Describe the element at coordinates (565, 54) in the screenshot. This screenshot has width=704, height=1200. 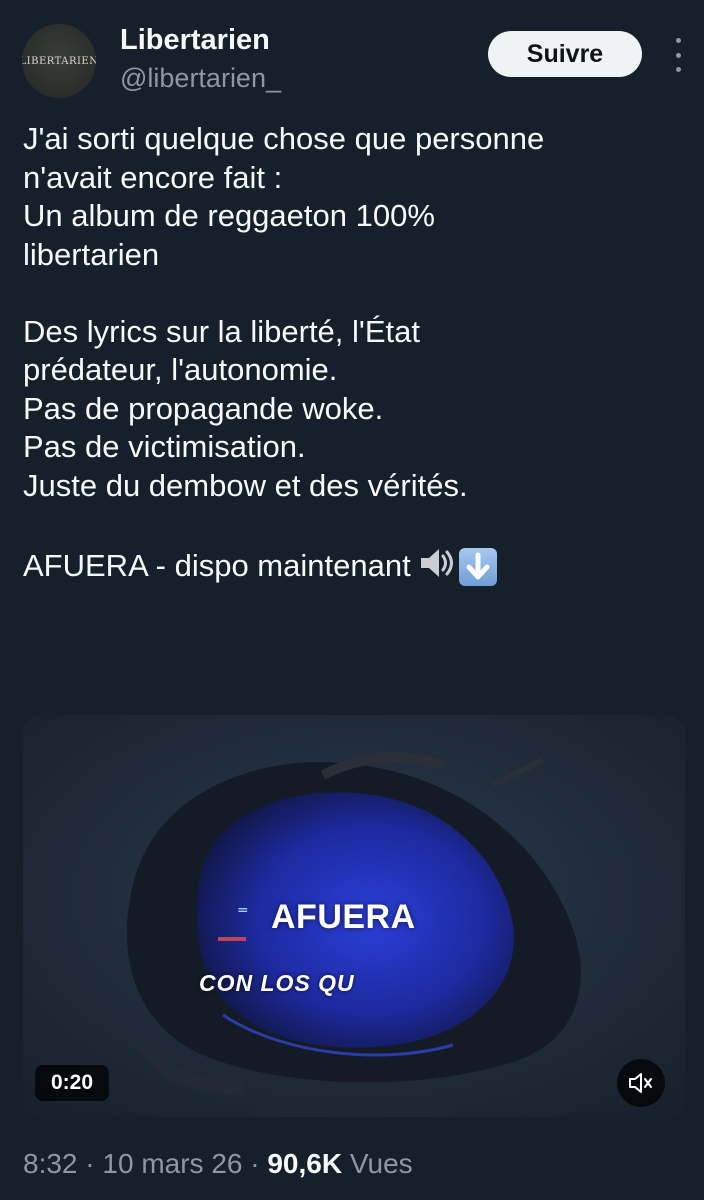
I see `follow-button: Suivre` at that location.